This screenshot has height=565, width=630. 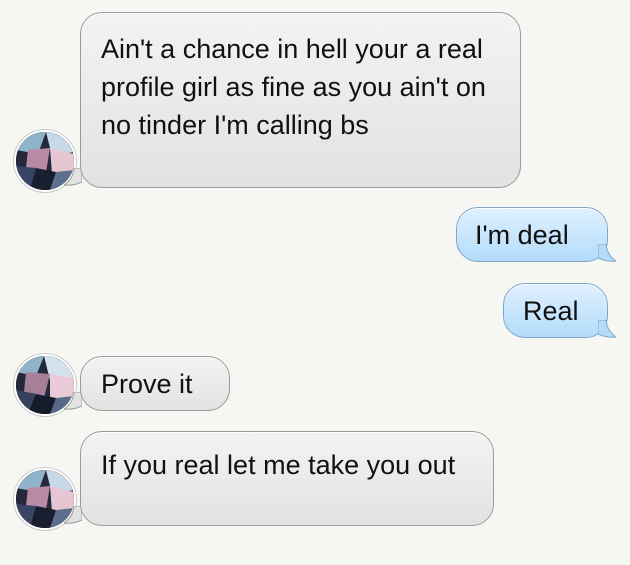 I want to click on message-text: Real, so click(x=551, y=311).